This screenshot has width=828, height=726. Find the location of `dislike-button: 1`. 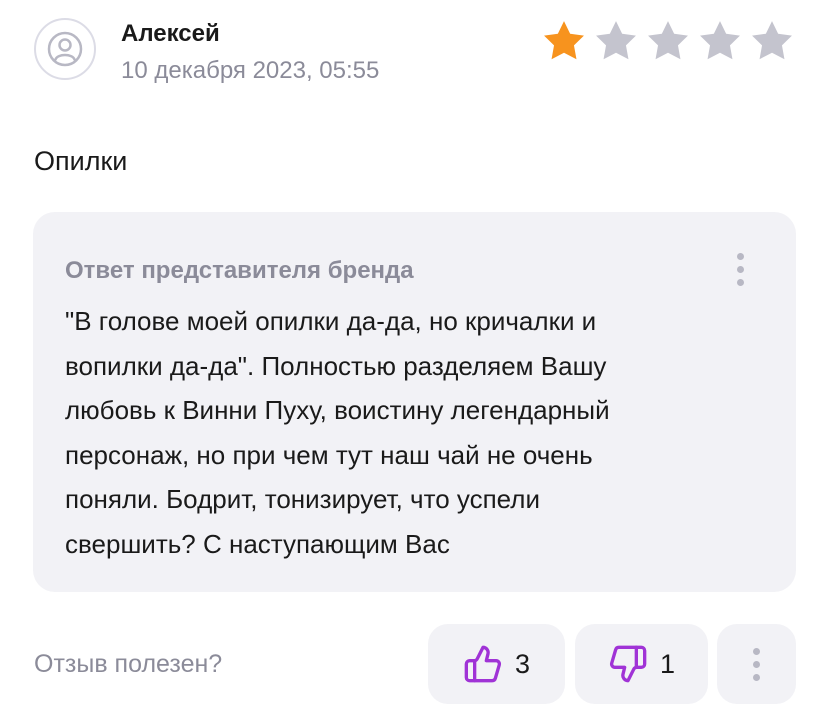

dislike-button: 1 is located at coordinates (641, 664).